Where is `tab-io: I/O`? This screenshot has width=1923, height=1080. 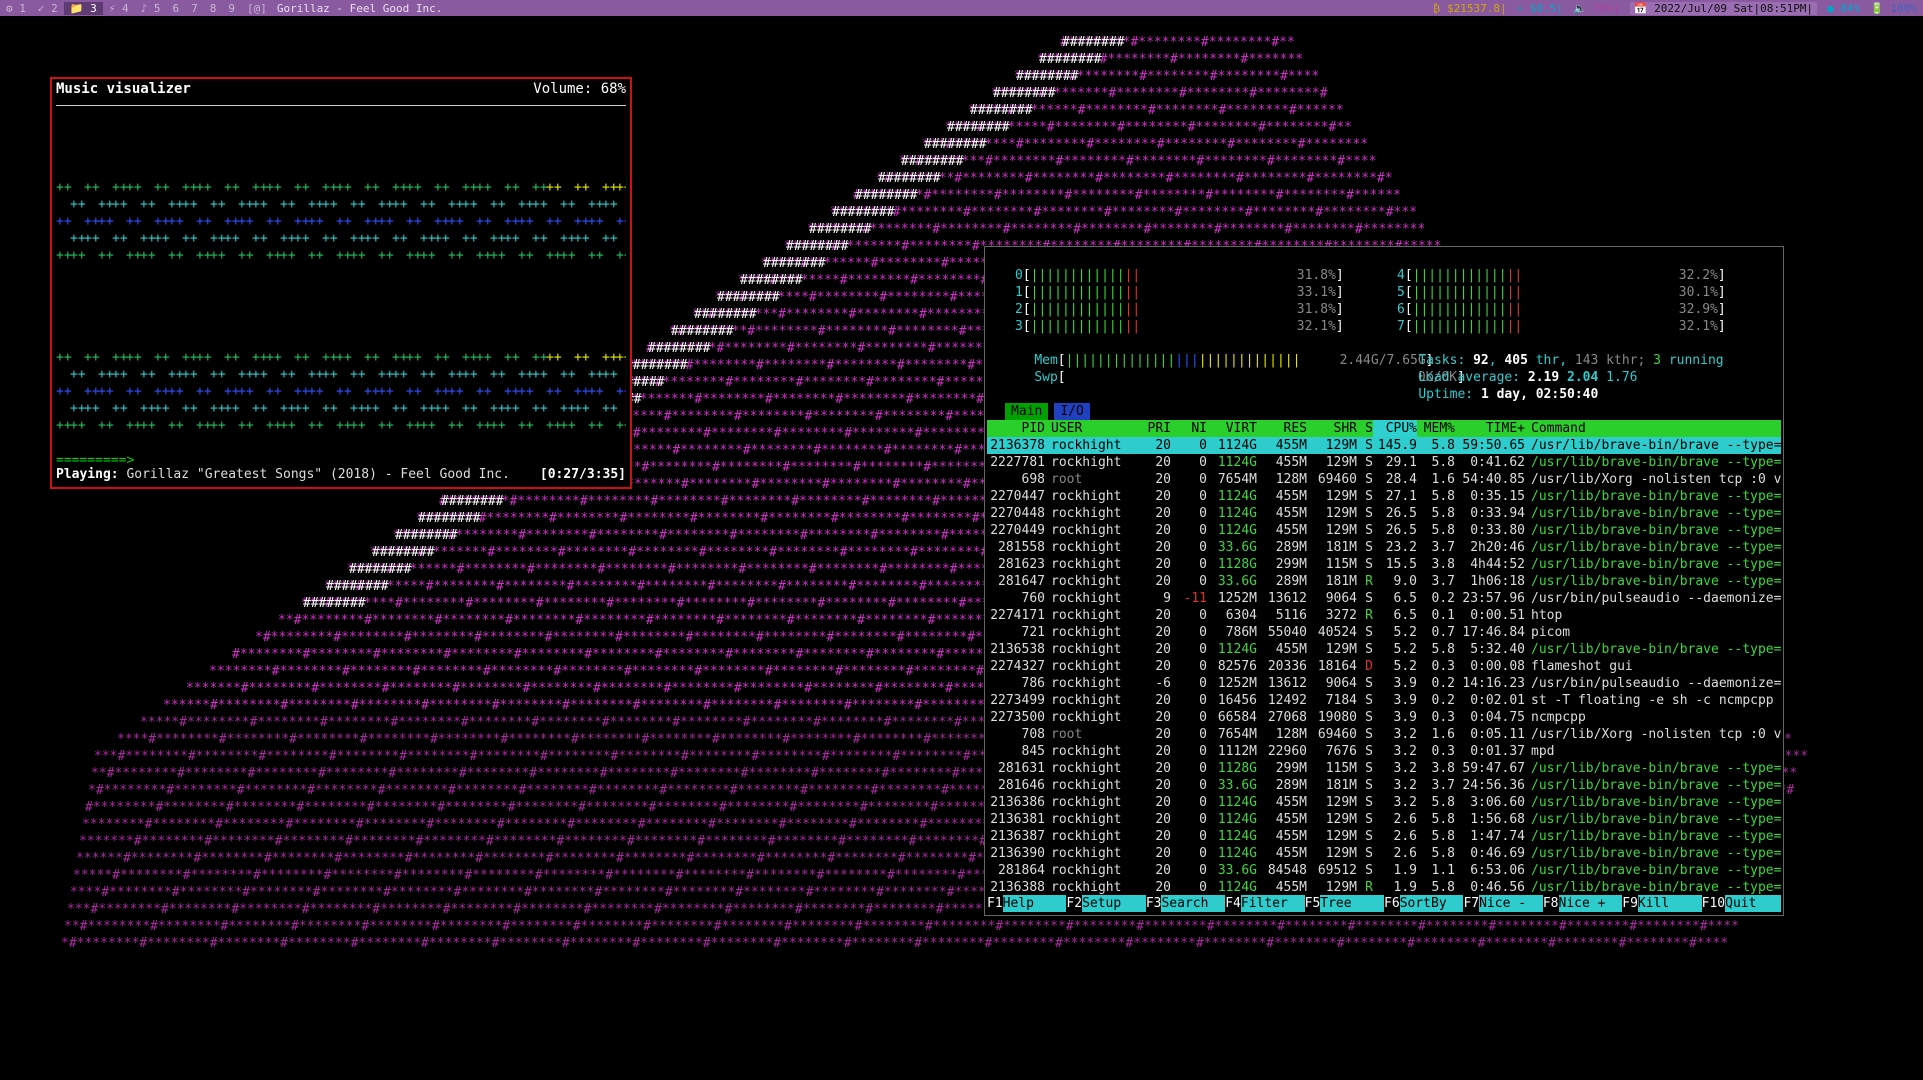
tab-io: I/O is located at coordinates (1072, 411).